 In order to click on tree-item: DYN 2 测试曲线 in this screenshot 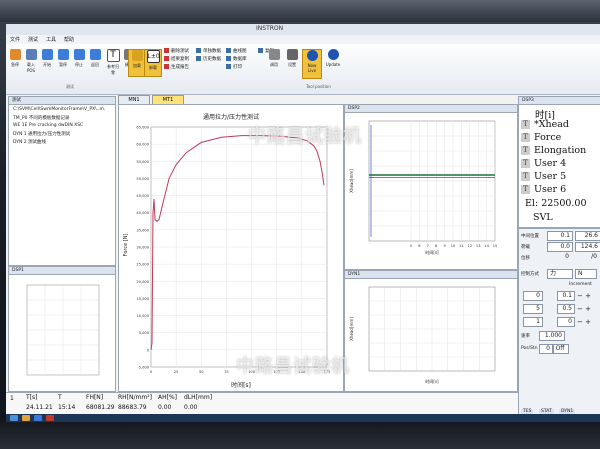, I will do `click(29, 142)`.